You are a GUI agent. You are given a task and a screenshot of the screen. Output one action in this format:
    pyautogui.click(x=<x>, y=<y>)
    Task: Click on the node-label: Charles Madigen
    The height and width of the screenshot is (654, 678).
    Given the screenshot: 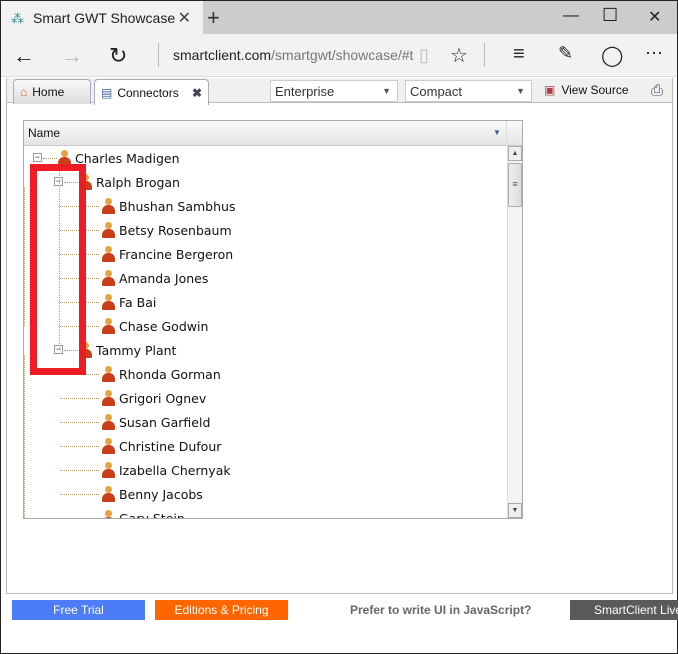 What is the action you would take?
    pyautogui.click(x=127, y=158)
    